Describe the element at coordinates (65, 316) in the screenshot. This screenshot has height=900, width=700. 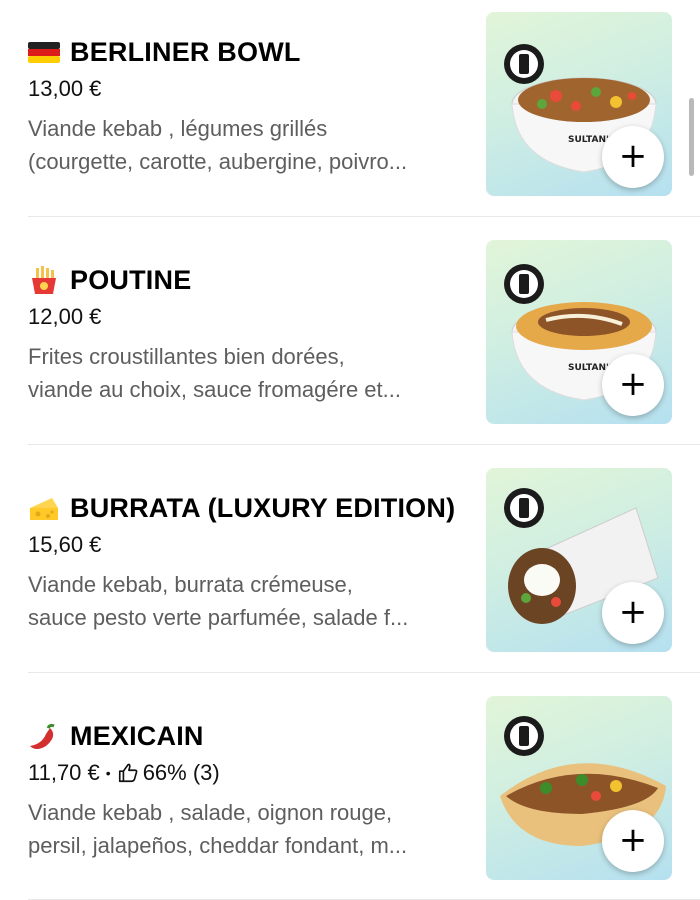
I see `item-price: 12,00 €` at that location.